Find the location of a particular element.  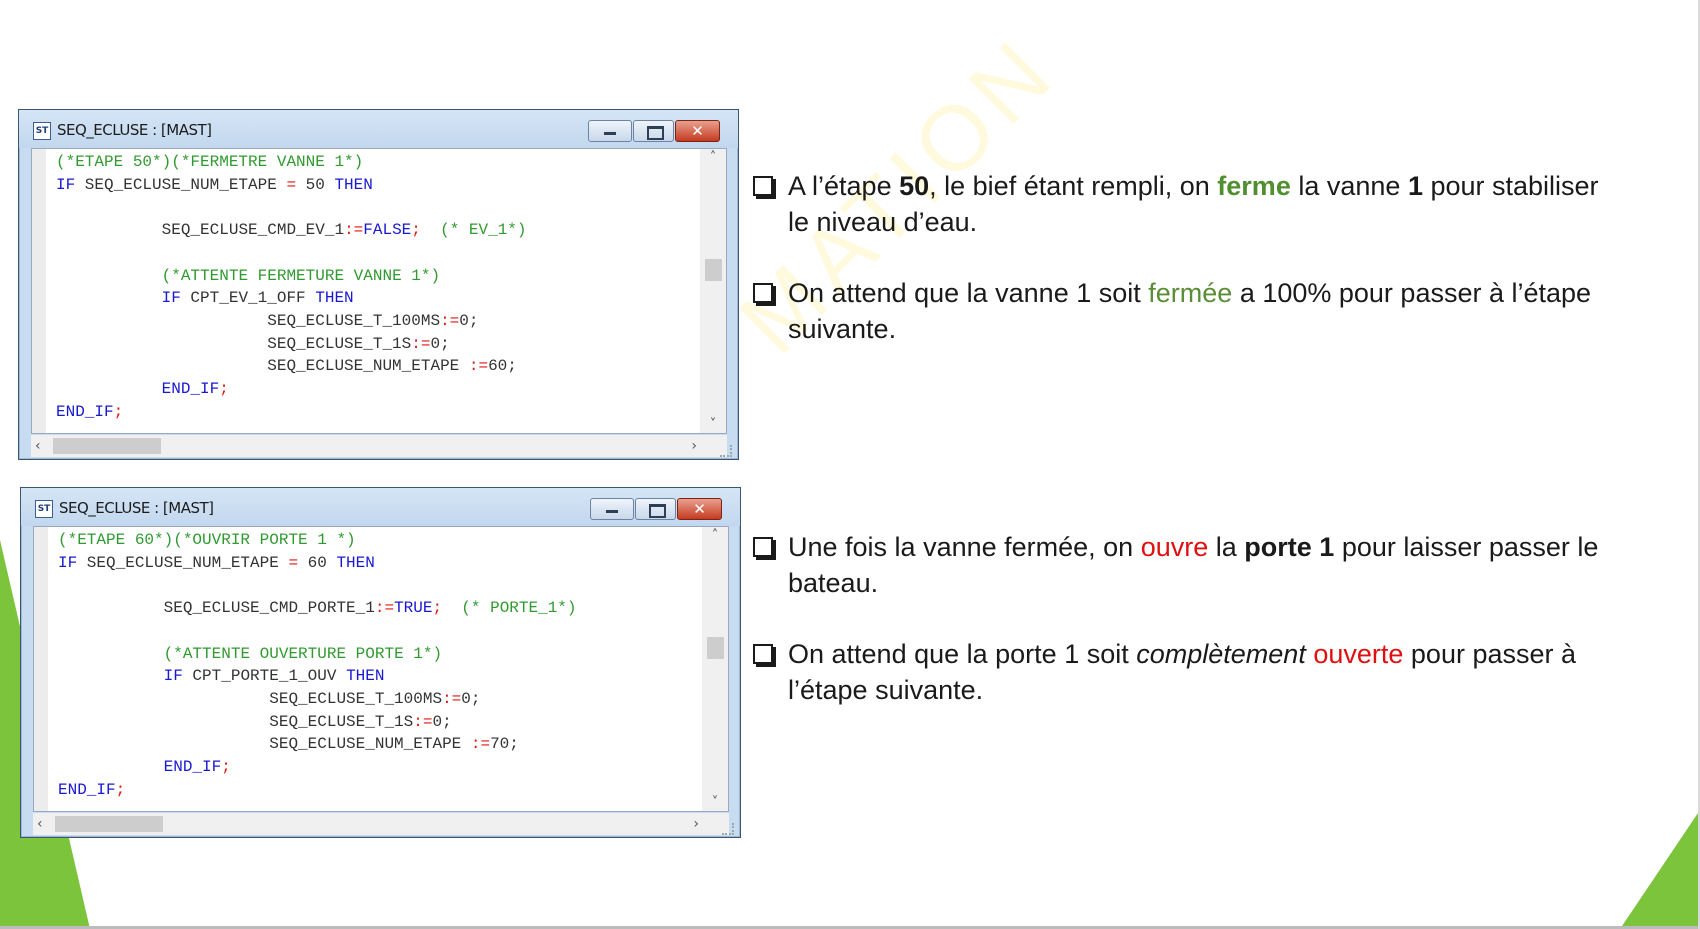

code-comment: (* EV_1*) is located at coordinates (483, 230).